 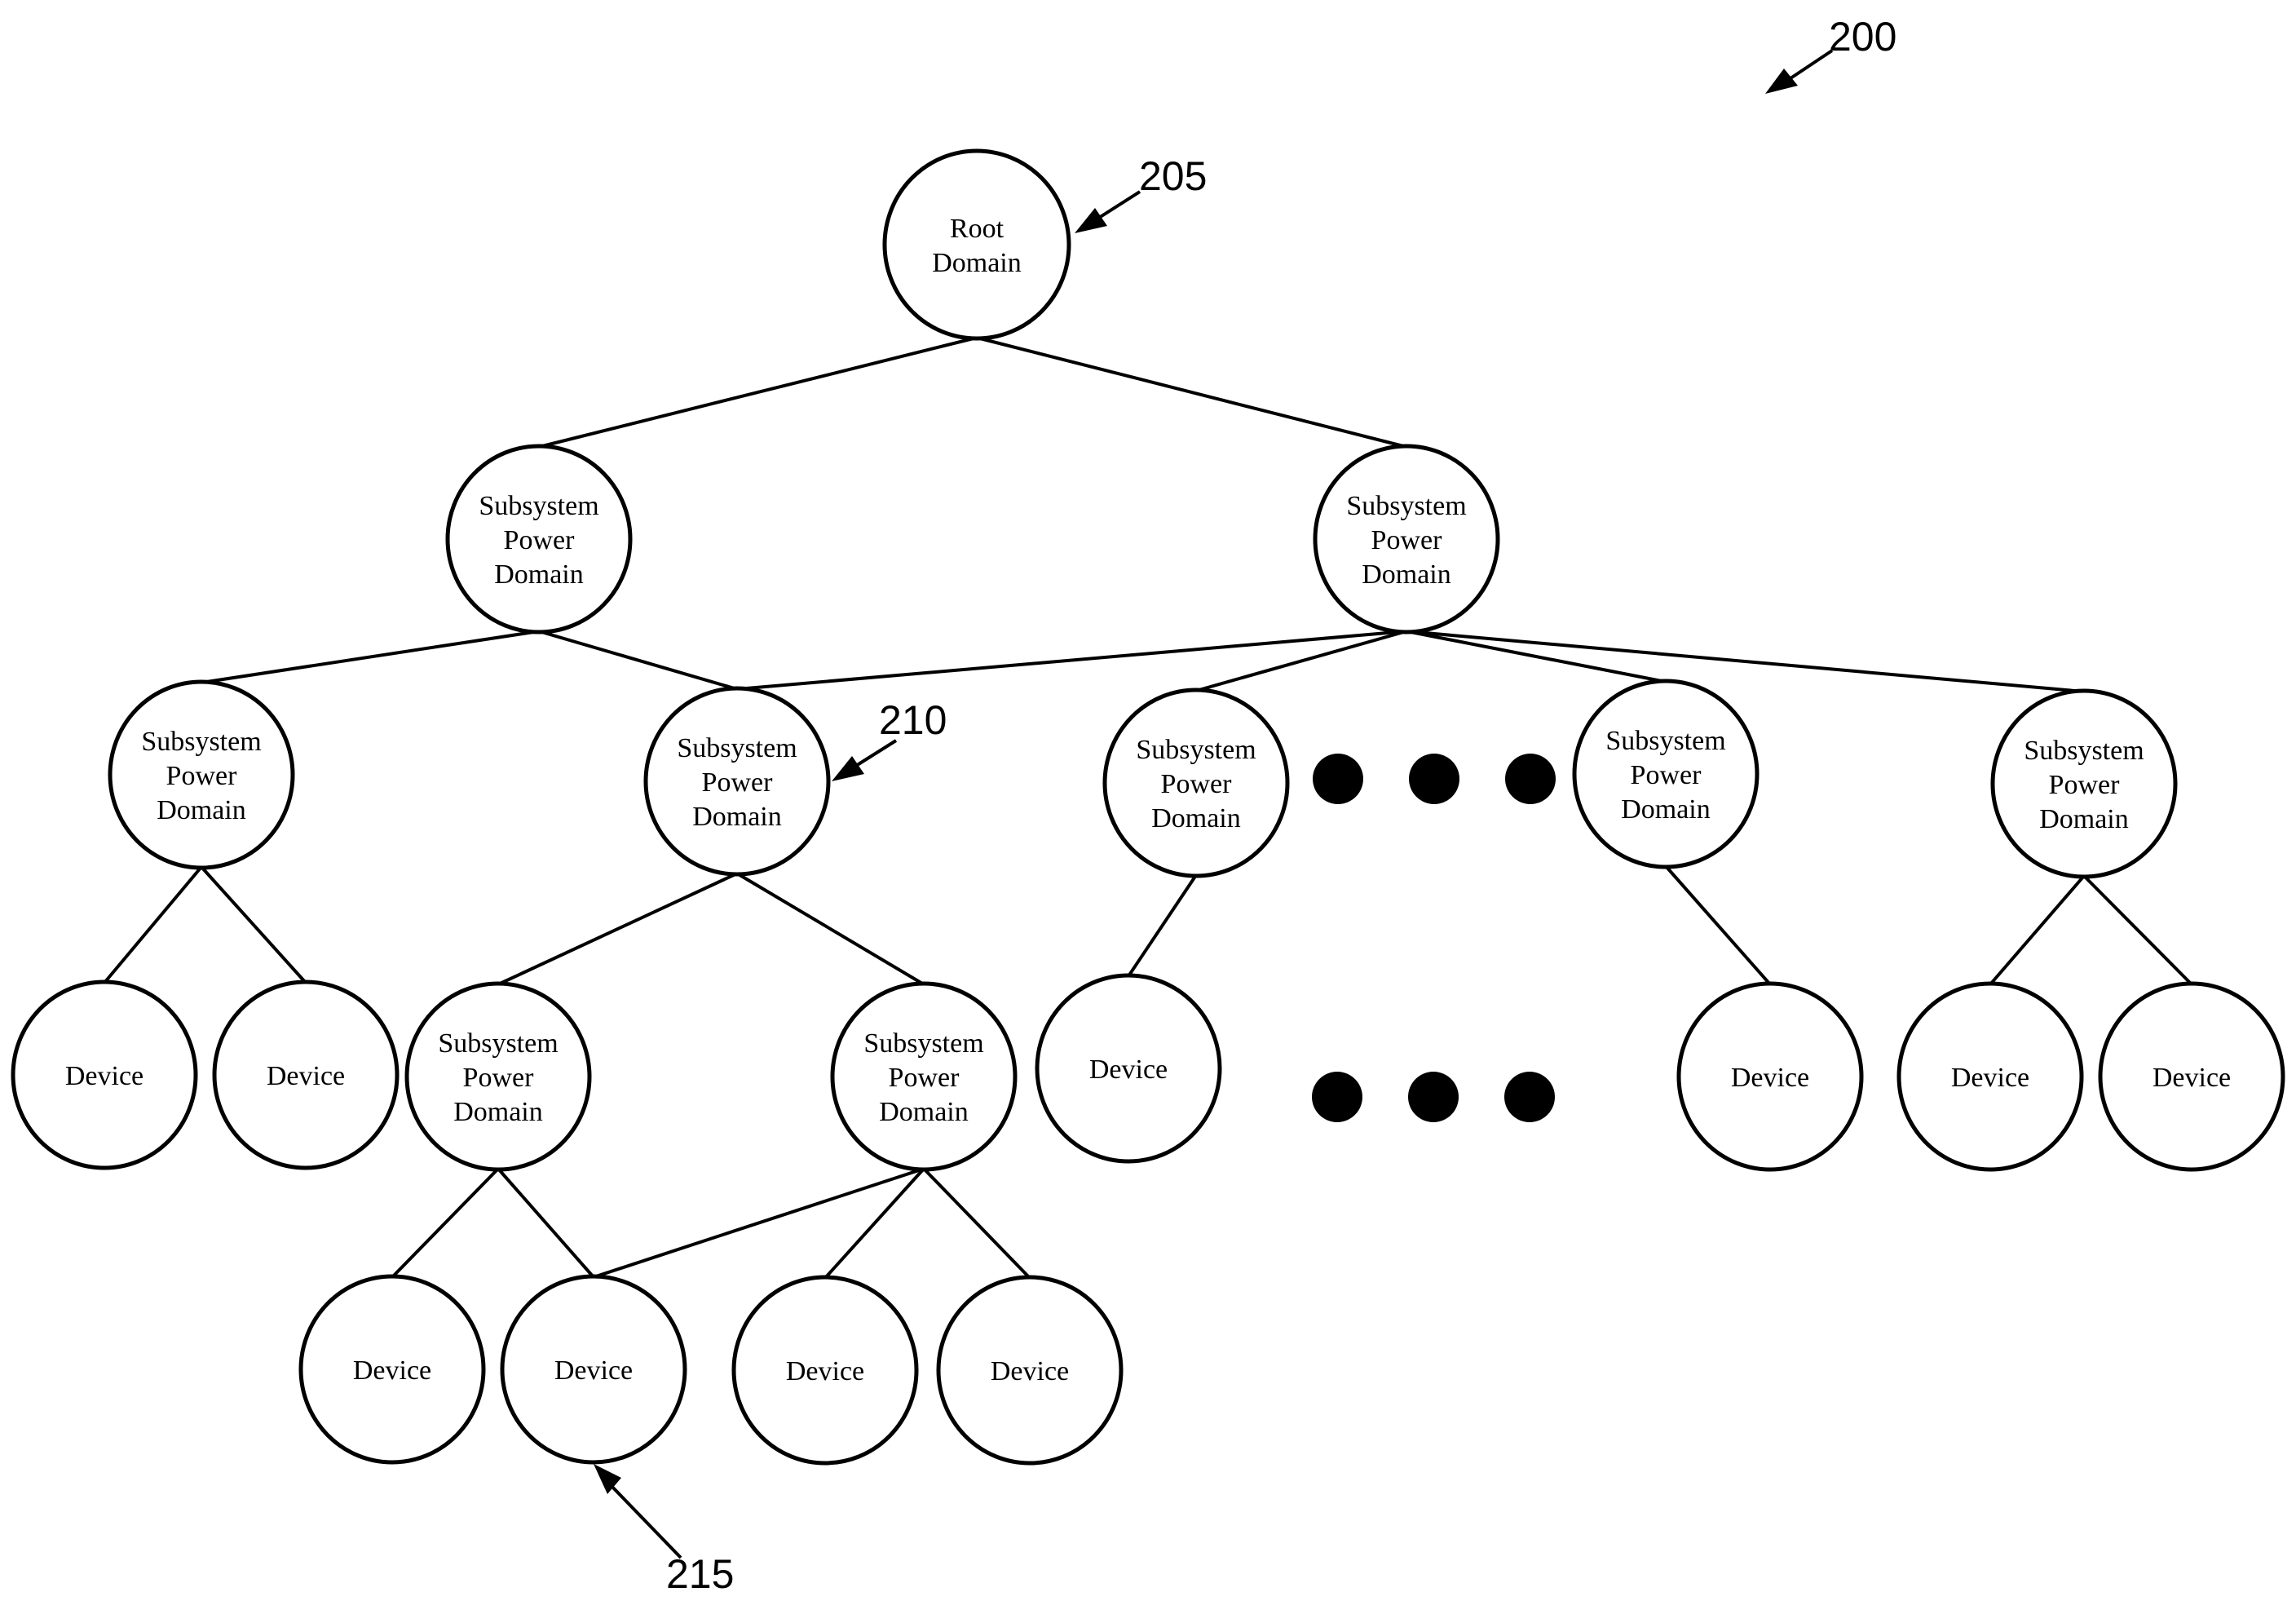 I want to click on edge-l1a-to-l2a, so click(x=370, y=657).